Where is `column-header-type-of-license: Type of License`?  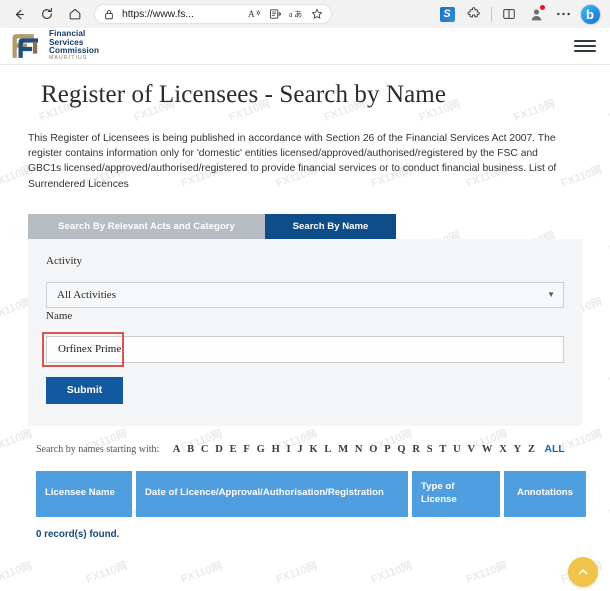 column-header-type-of-license: Type of License is located at coordinates (456, 493).